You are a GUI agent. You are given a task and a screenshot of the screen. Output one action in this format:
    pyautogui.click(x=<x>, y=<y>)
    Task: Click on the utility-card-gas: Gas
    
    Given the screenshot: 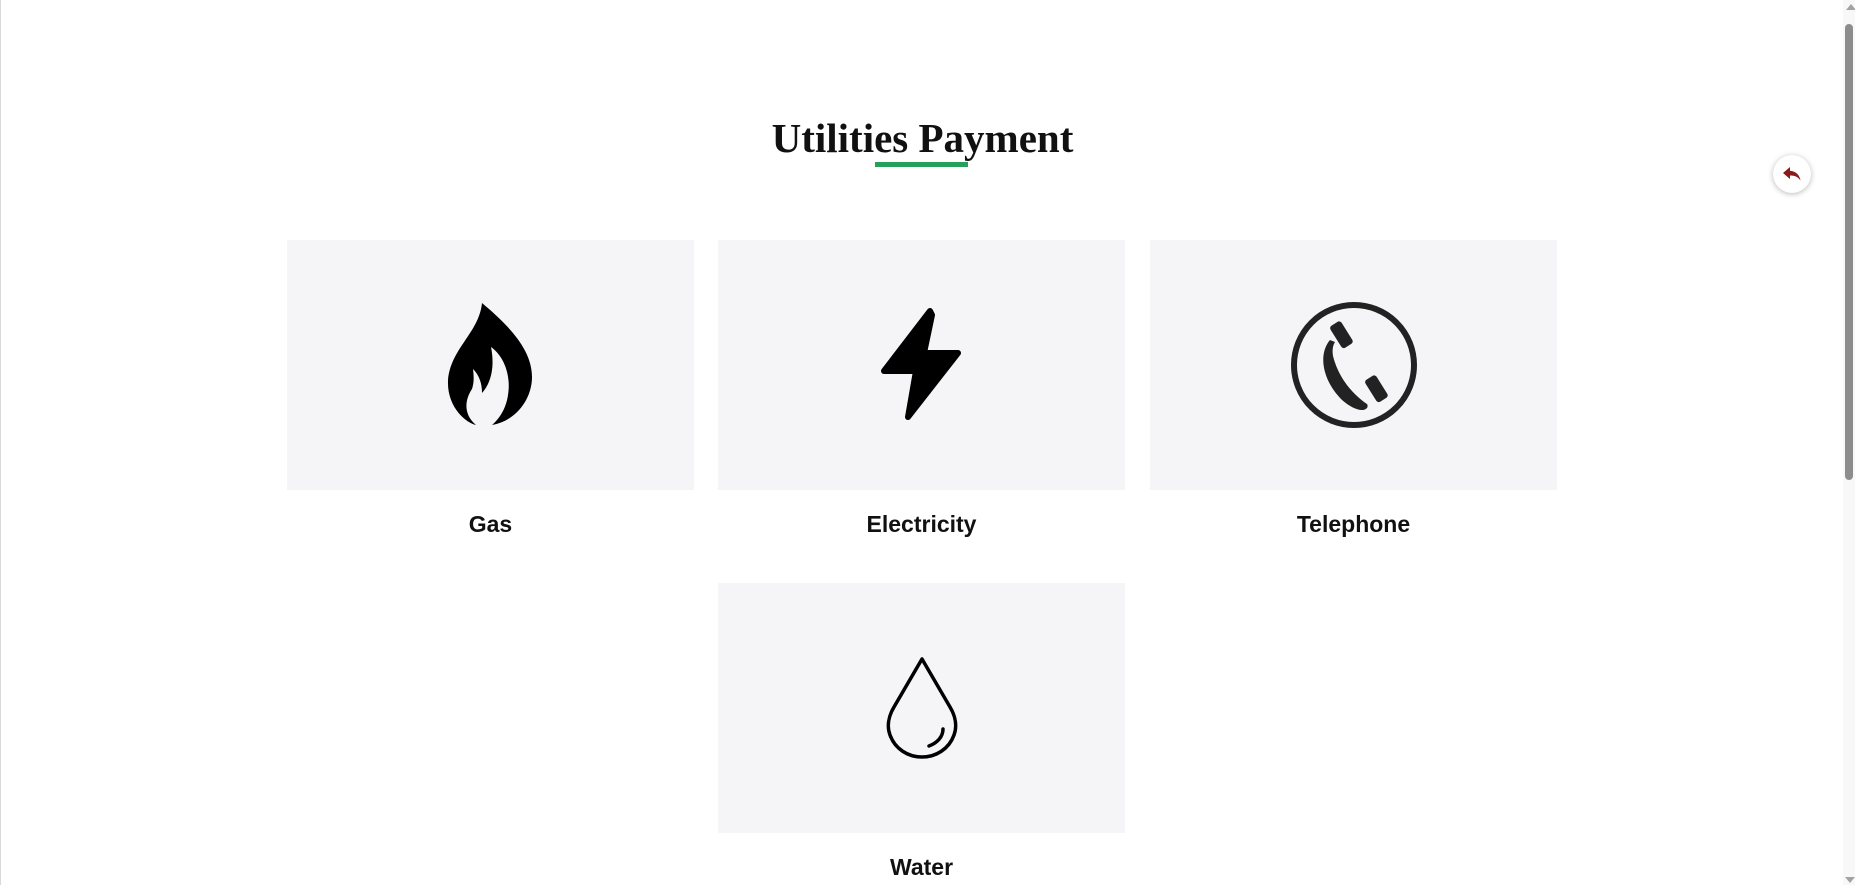 What is the action you would take?
    pyautogui.click(x=490, y=389)
    